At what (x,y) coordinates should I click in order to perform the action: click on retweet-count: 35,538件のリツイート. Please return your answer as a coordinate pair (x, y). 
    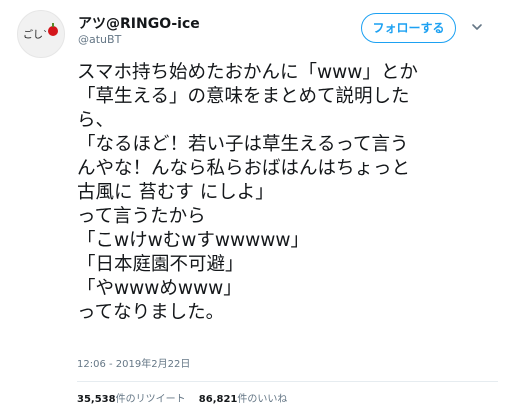
    Looking at the image, I should click on (131, 397).